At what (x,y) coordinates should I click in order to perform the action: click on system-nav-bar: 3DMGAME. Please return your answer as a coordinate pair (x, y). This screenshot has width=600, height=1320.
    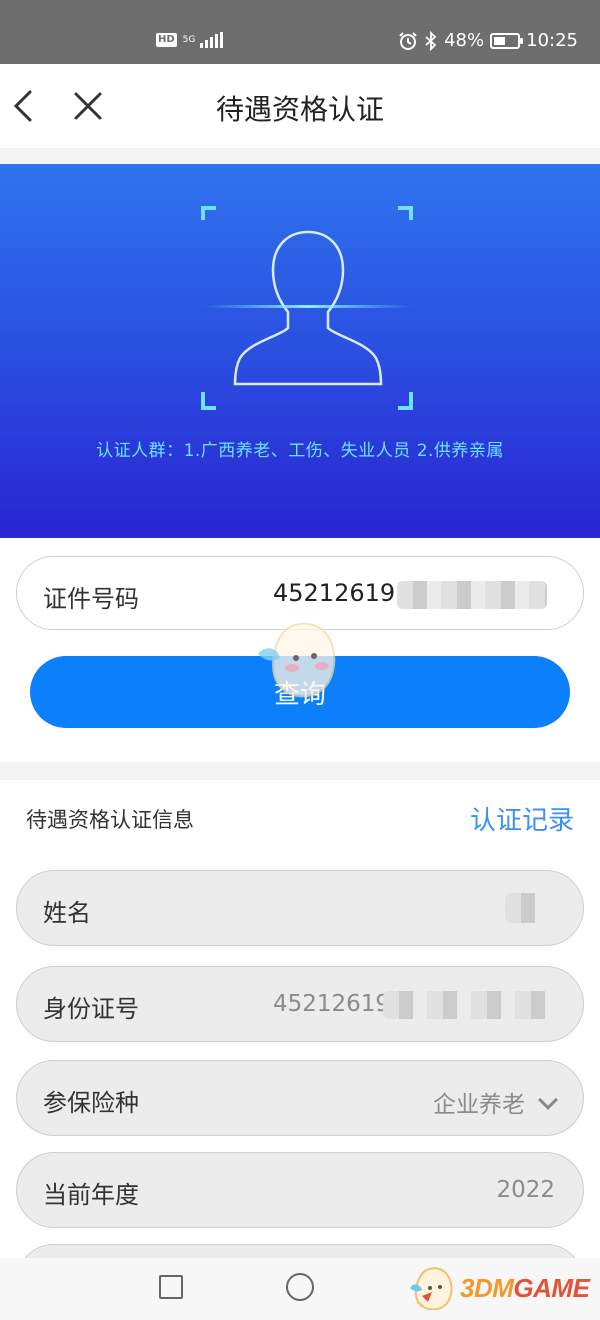
    Looking at the image, I should click on (300, 1289).